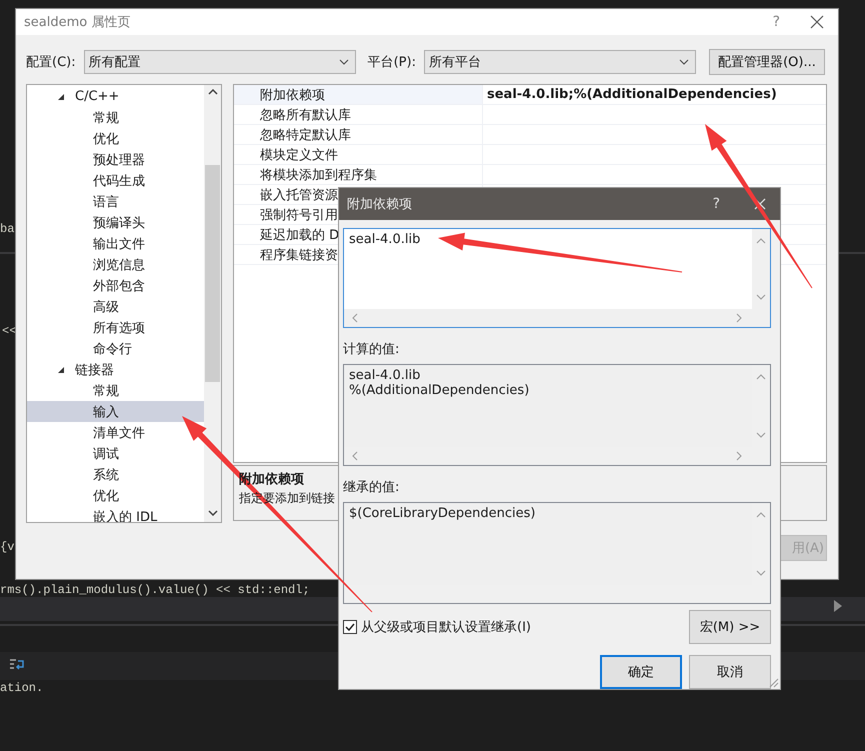  I want to click on computed-value-line: seal-4.0.lib, so click(385, 375).